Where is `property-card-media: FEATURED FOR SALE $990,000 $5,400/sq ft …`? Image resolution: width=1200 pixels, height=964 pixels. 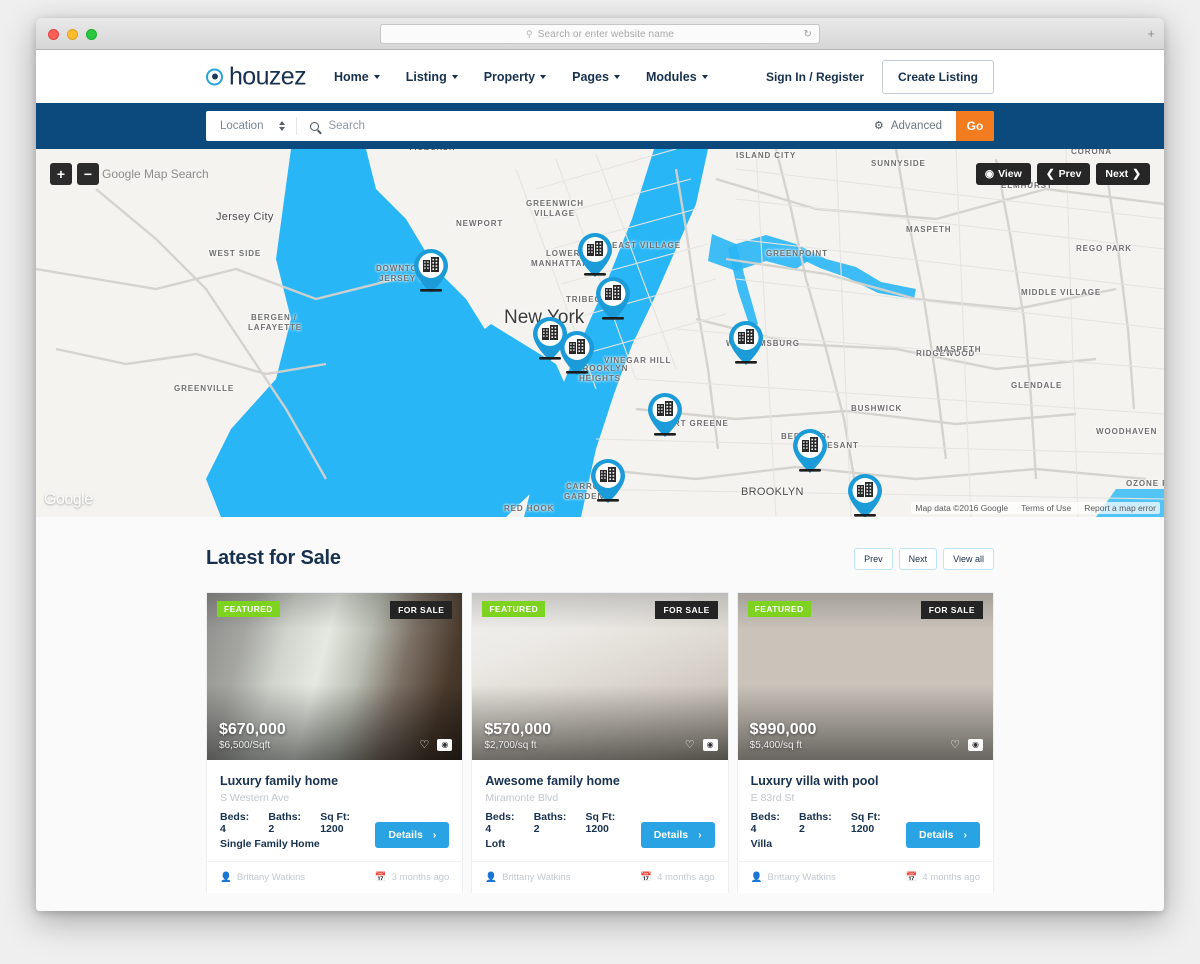 property-card-media: FEATURED FOR SALE $990,000 $5,400/sq ft … is located at coordinates (865, 676).